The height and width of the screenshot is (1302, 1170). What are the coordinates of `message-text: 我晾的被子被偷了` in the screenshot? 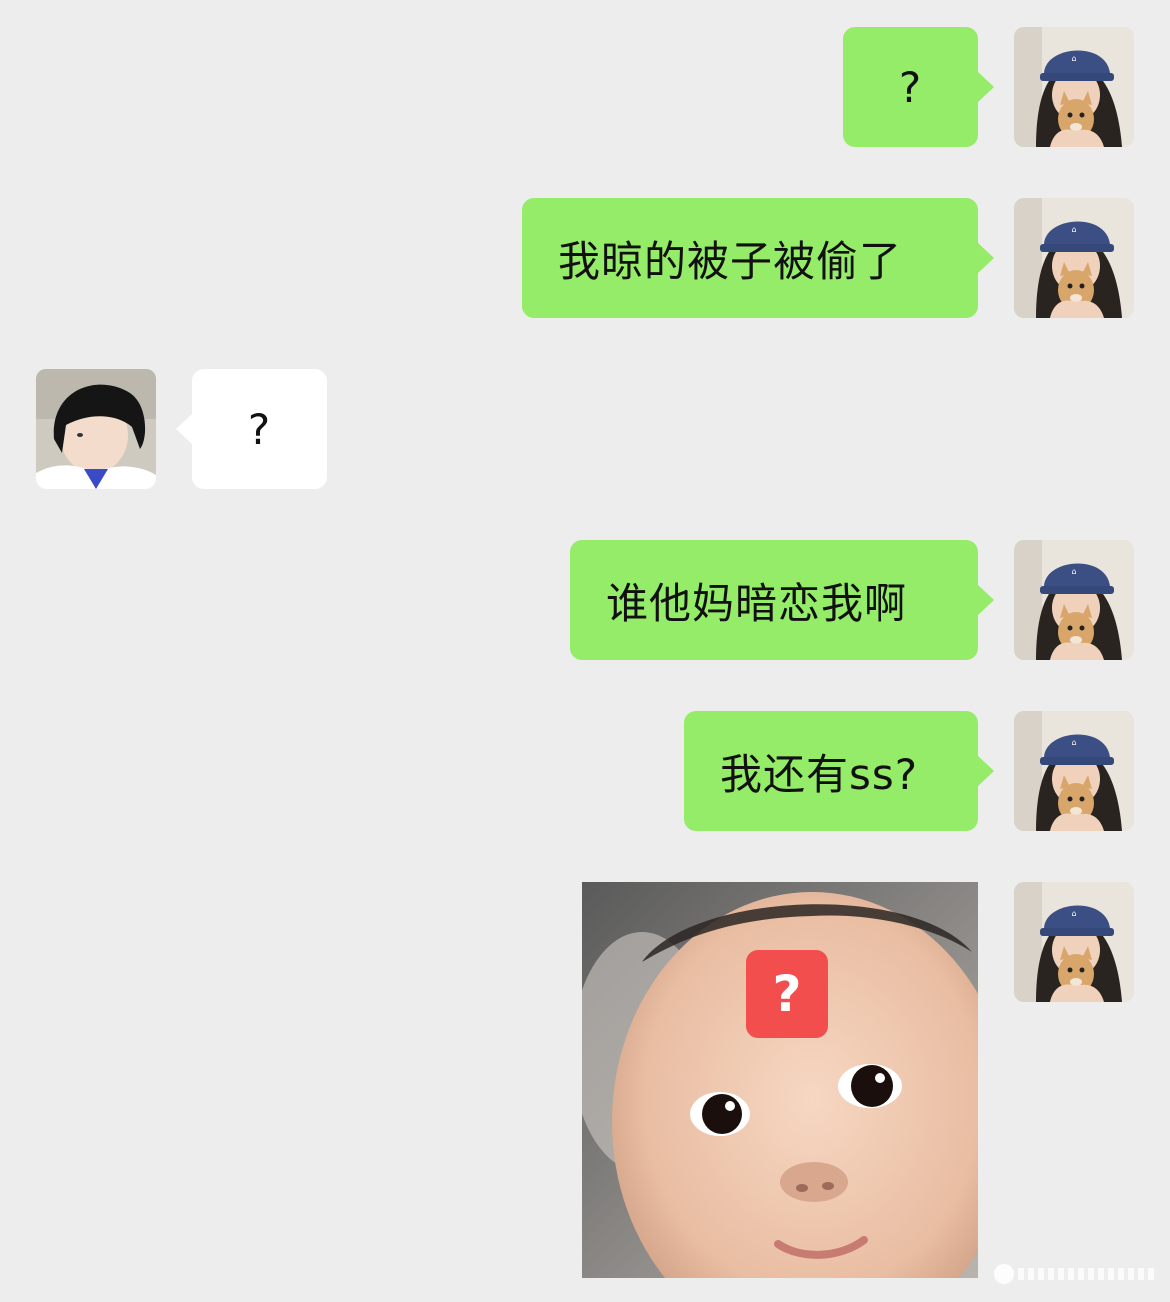 It's located at (730, 261).